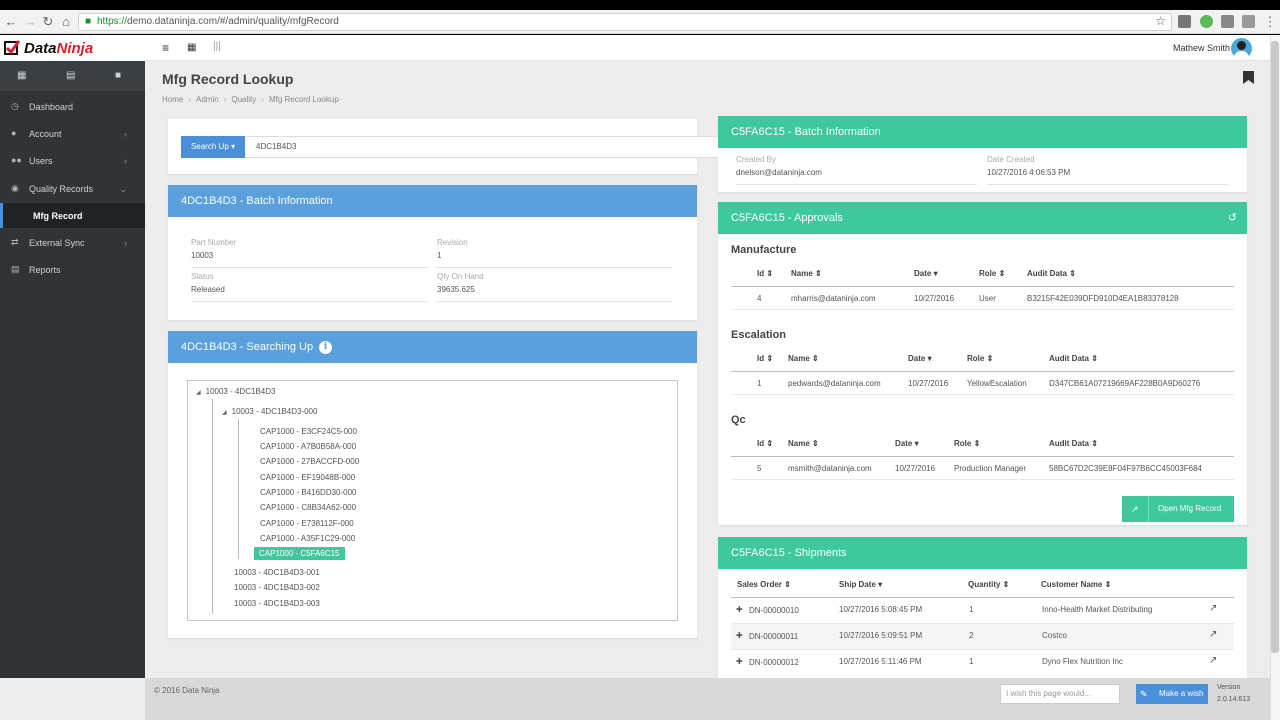  I want to click on tree-leaf: CAP1000 - E3CF24C5-000, so click(308, 431).